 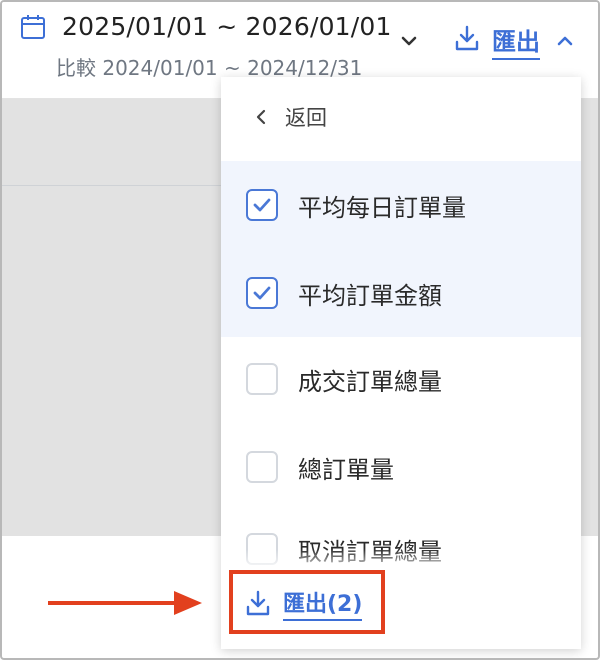 What do you see at coordinates (306, 118) in the screenshot?
I see `back-label: 返回` at bounding box center [306, 118].